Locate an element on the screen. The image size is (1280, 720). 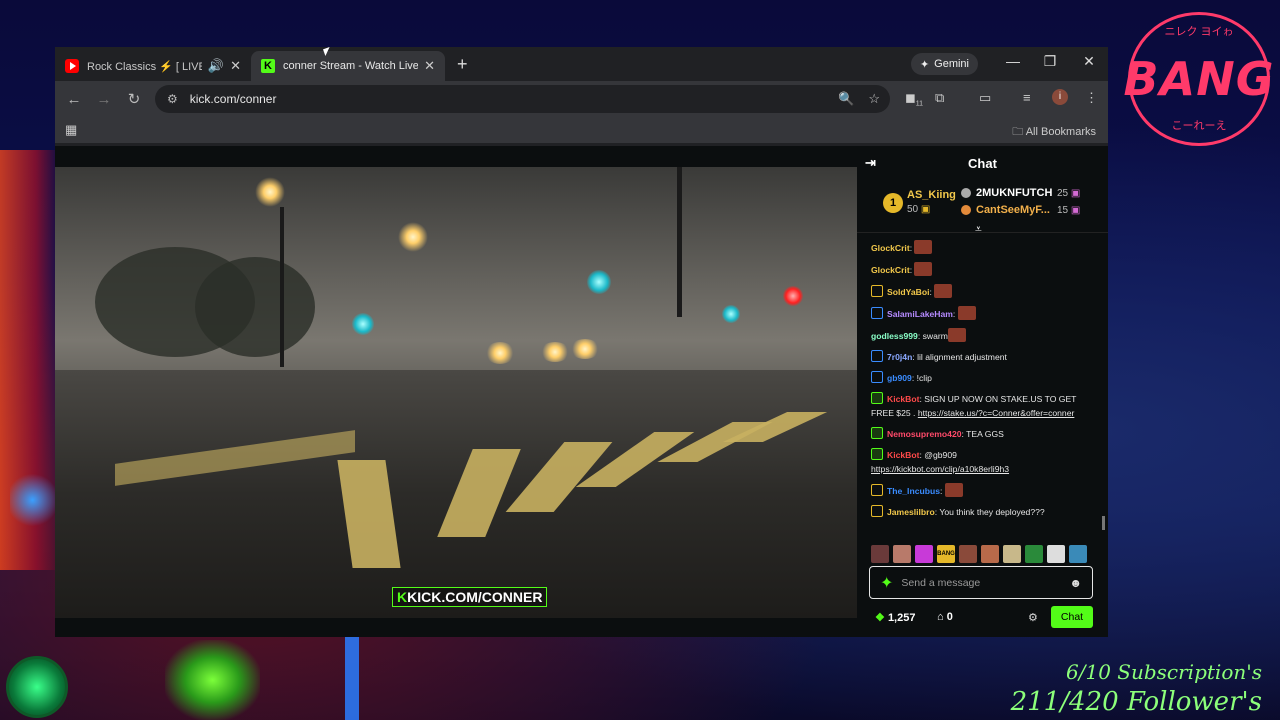
all-bookmarks-button: 🗀 All Bookmarks is located at coordinates (1054, 132).